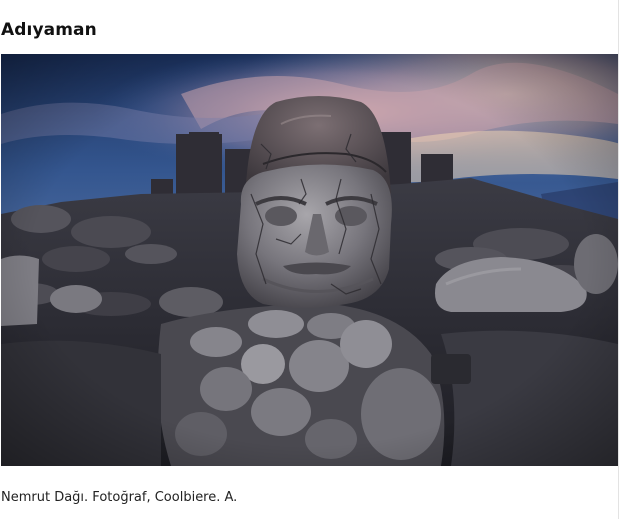  I want to click on page-title: Adıyaman, so click(49, 30).